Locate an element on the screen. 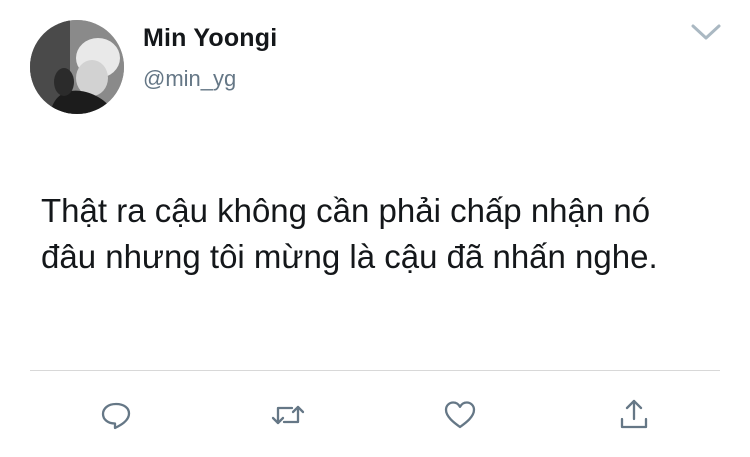 The image size is (750, 457). retweet-icon is located at coordinates (288, 415).